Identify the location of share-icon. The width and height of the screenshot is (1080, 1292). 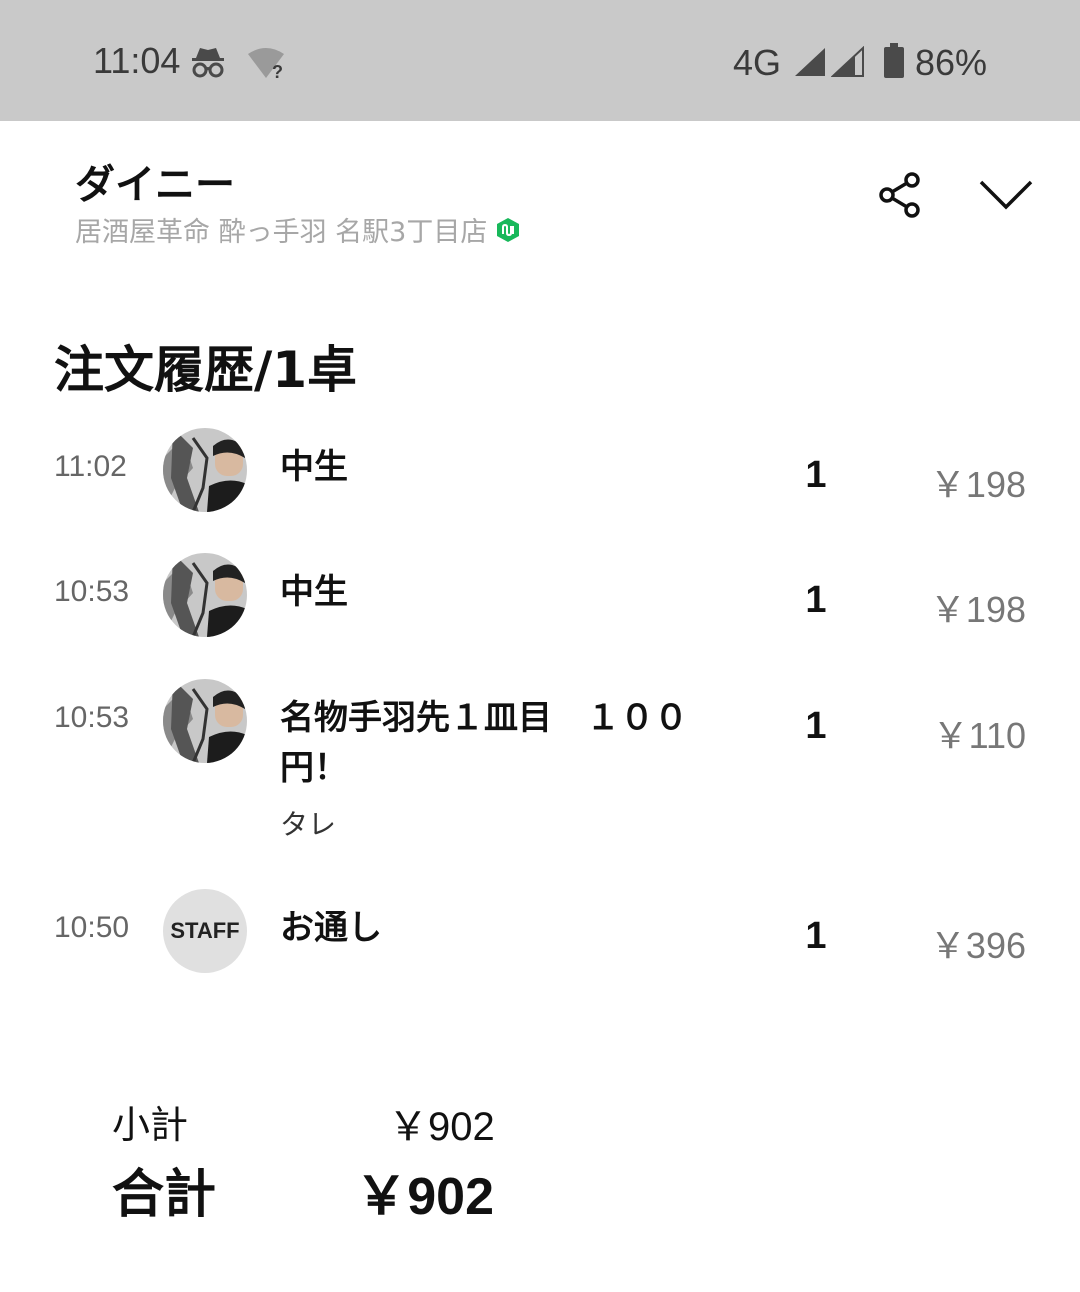
(900, 195).